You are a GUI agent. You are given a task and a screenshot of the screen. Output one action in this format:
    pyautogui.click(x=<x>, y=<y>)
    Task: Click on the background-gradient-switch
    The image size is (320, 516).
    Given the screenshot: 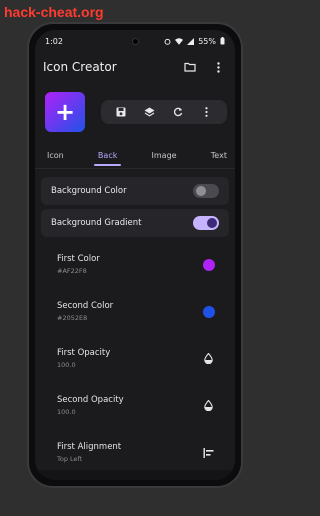 What is the action you would take?
    pyautogui.click(x=206, y=223)
    